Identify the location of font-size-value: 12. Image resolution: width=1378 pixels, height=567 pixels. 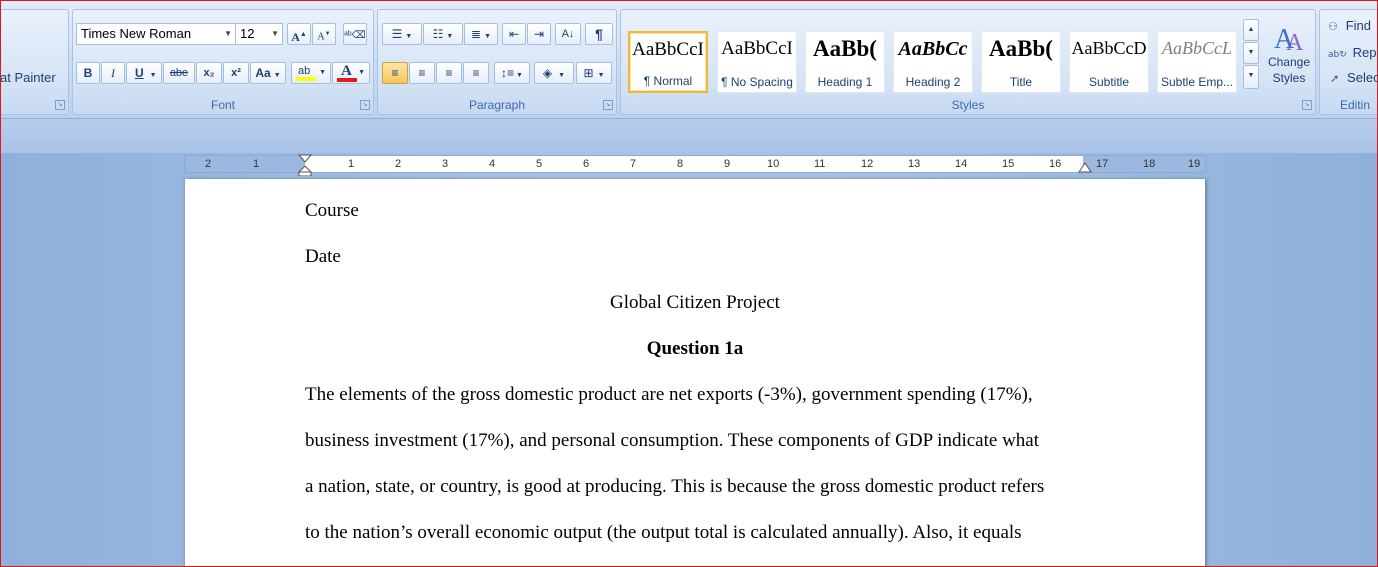
(247, 33).